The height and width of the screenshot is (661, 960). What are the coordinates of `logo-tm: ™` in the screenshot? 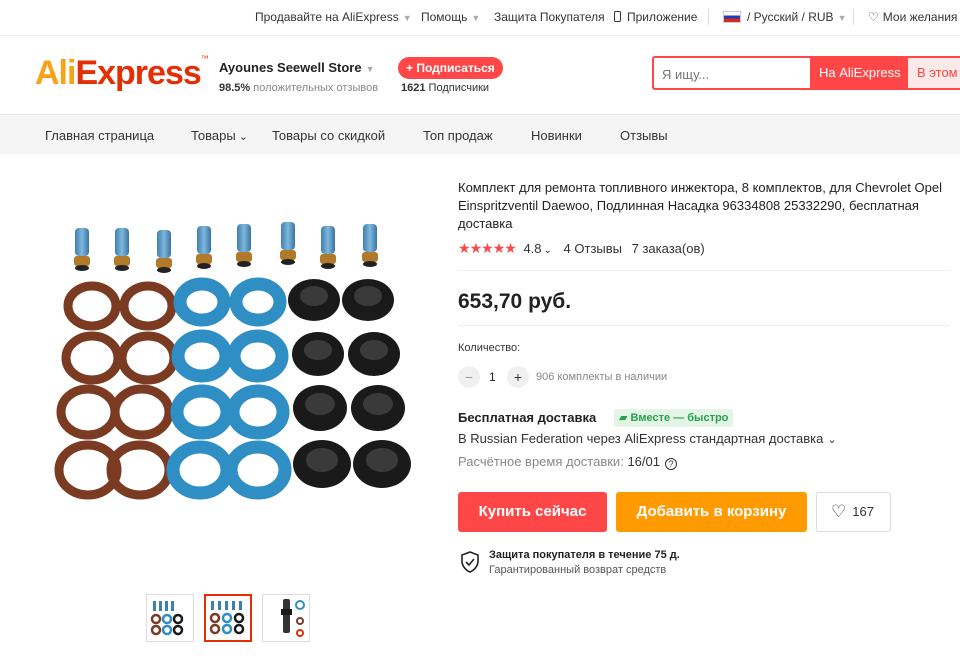 It's located at (204, 58).